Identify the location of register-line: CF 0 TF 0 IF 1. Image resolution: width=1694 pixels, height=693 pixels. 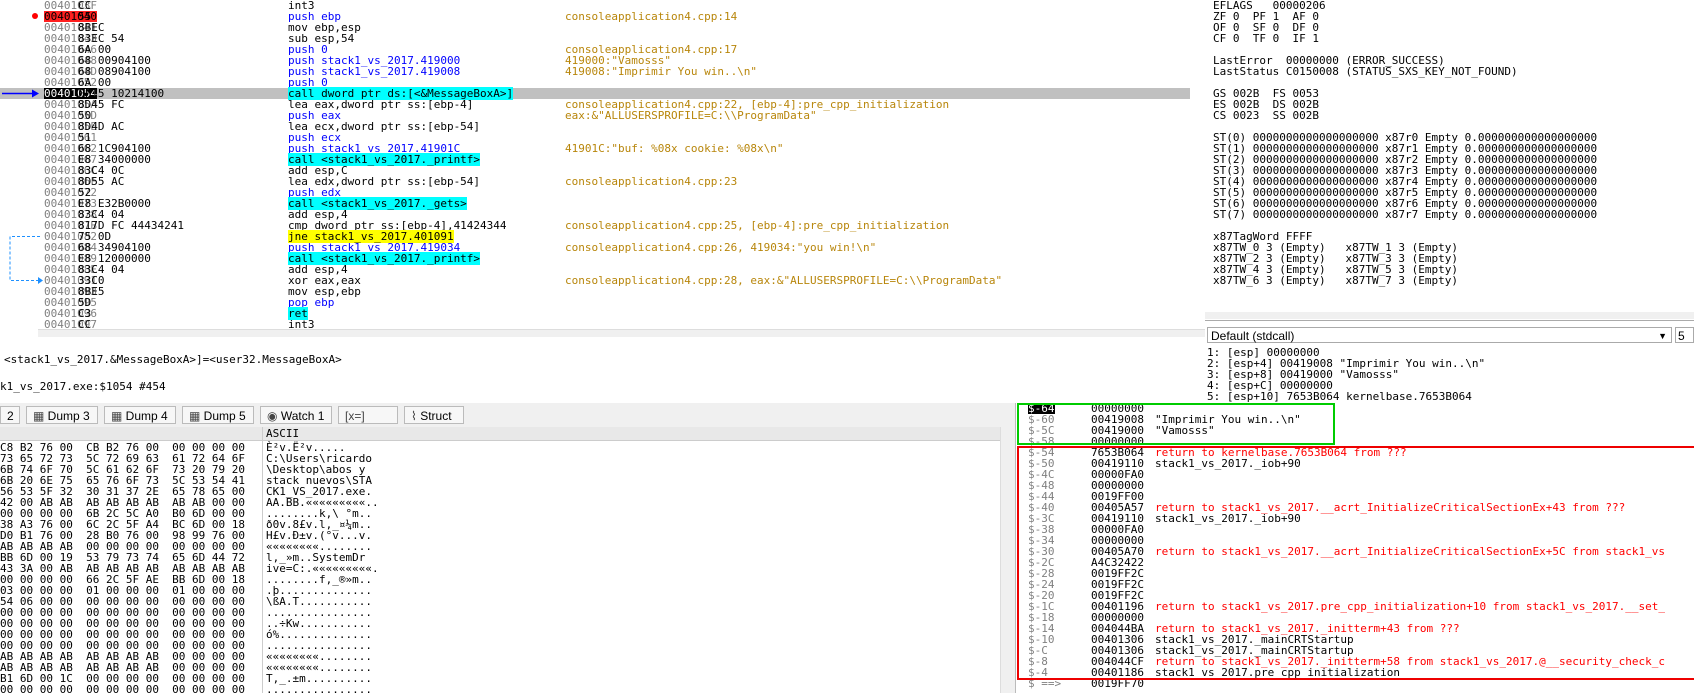
(1266, 38).